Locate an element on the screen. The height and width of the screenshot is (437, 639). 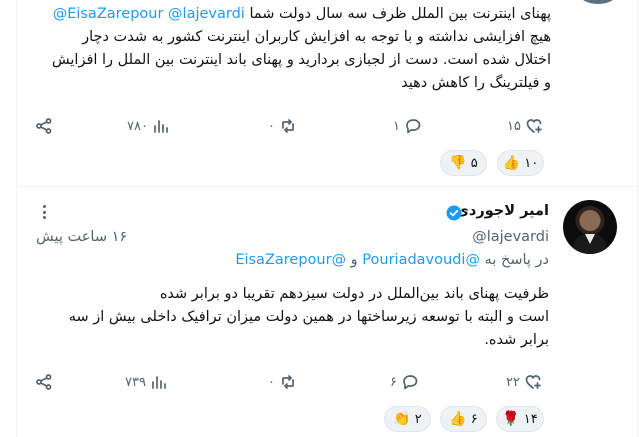
prev-reply-count: ۱ is located at coordinates (396, 126).